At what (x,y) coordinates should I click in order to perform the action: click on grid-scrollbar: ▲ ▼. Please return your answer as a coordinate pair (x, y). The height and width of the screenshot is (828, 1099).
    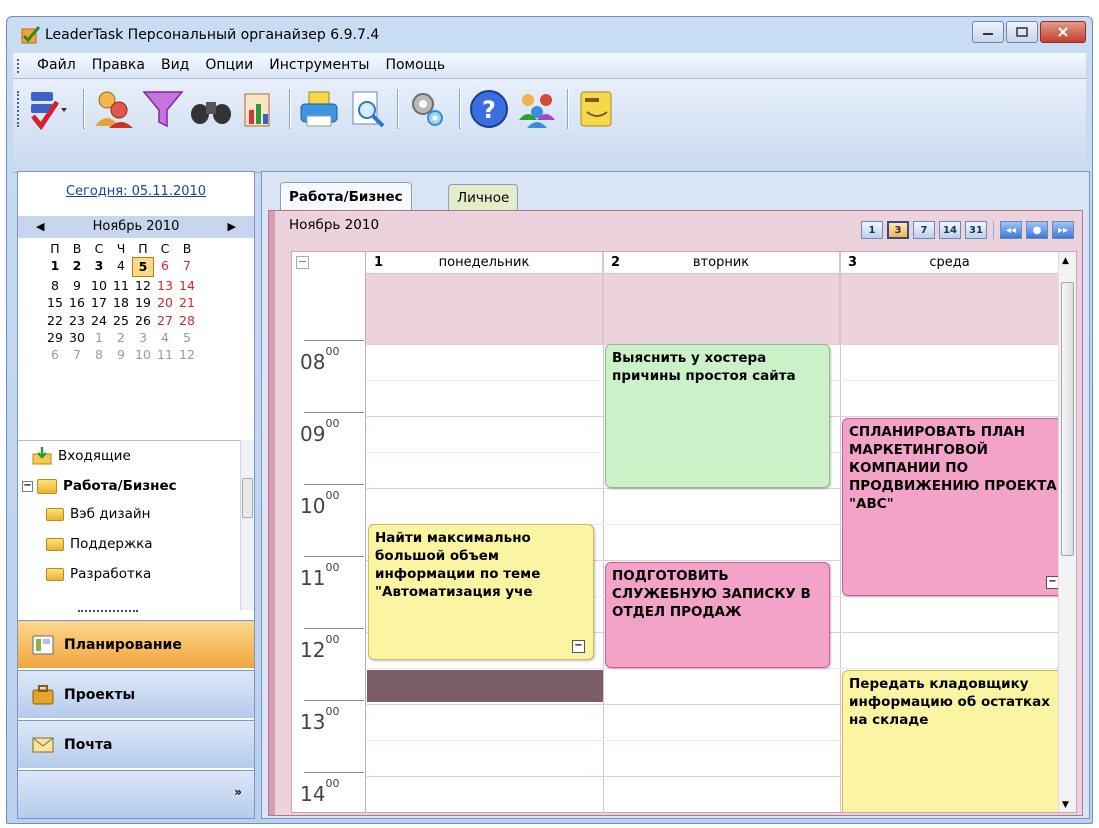
    Looking at the image, I should click on (1067, 532).